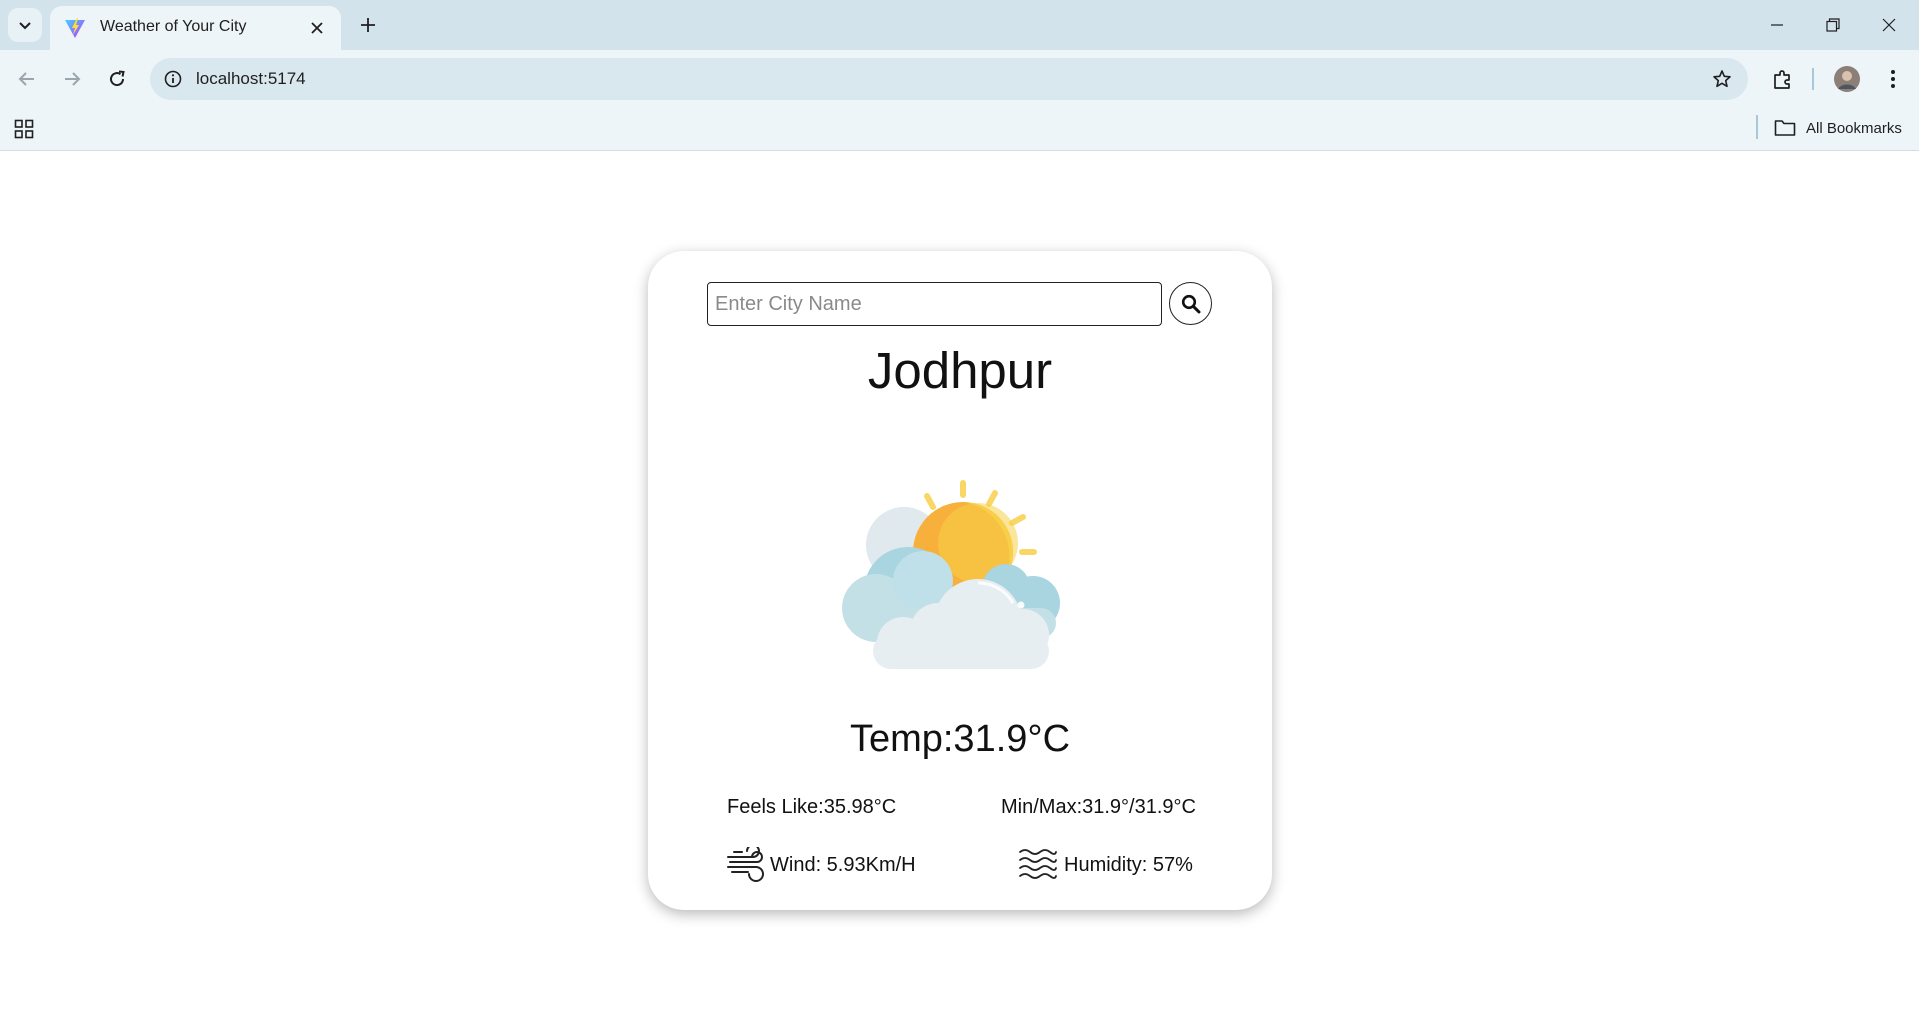 The width and height of the screenshot is (1919, 1015). I want to click on bookmarks-divider, so click(1757, 127).